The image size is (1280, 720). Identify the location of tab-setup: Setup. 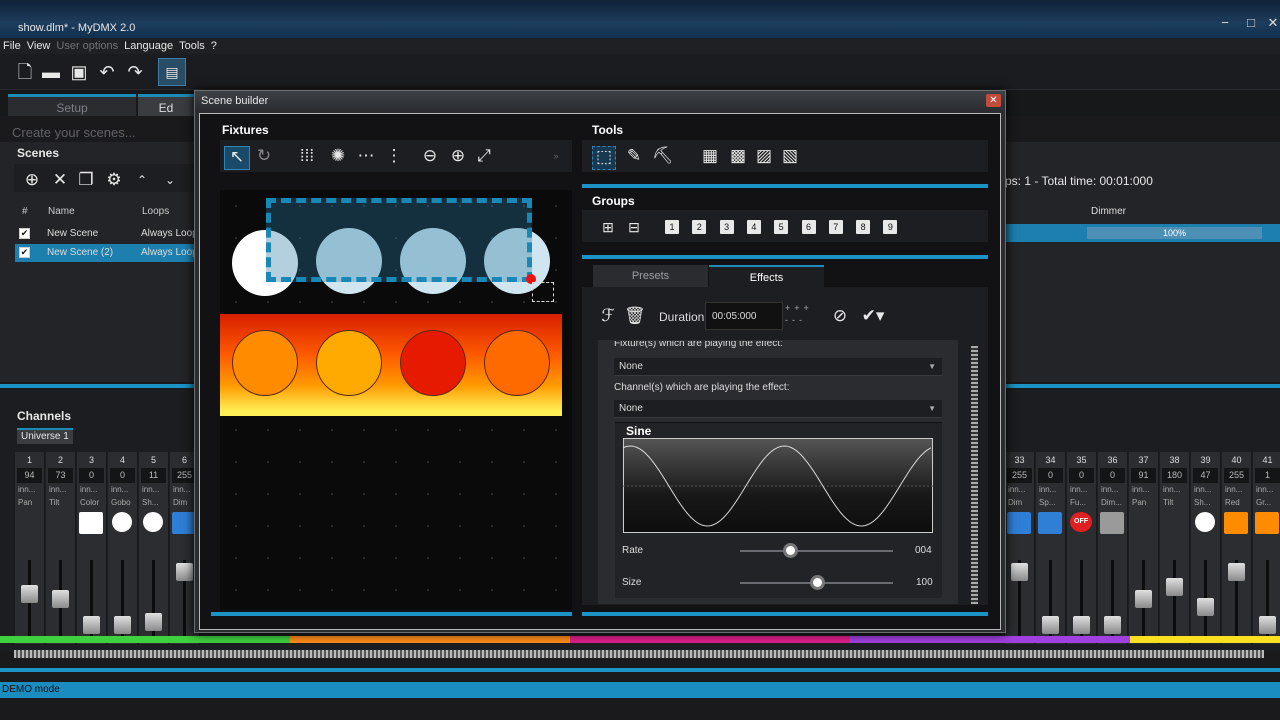
(72, 105).